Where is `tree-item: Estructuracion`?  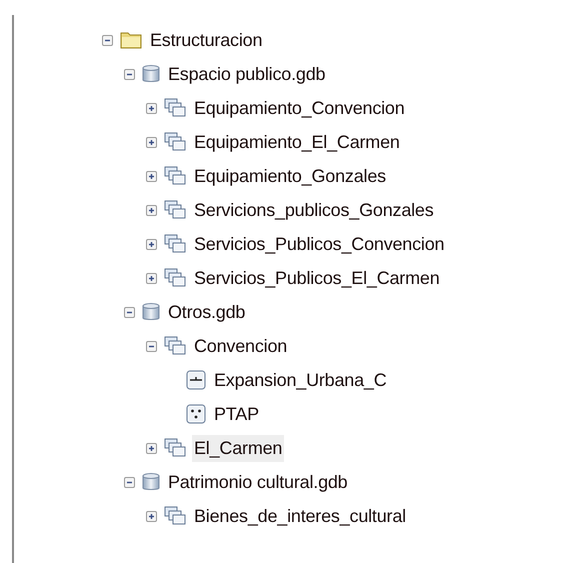
tree-item: Estructuracion is located at coordinates (206, 40).